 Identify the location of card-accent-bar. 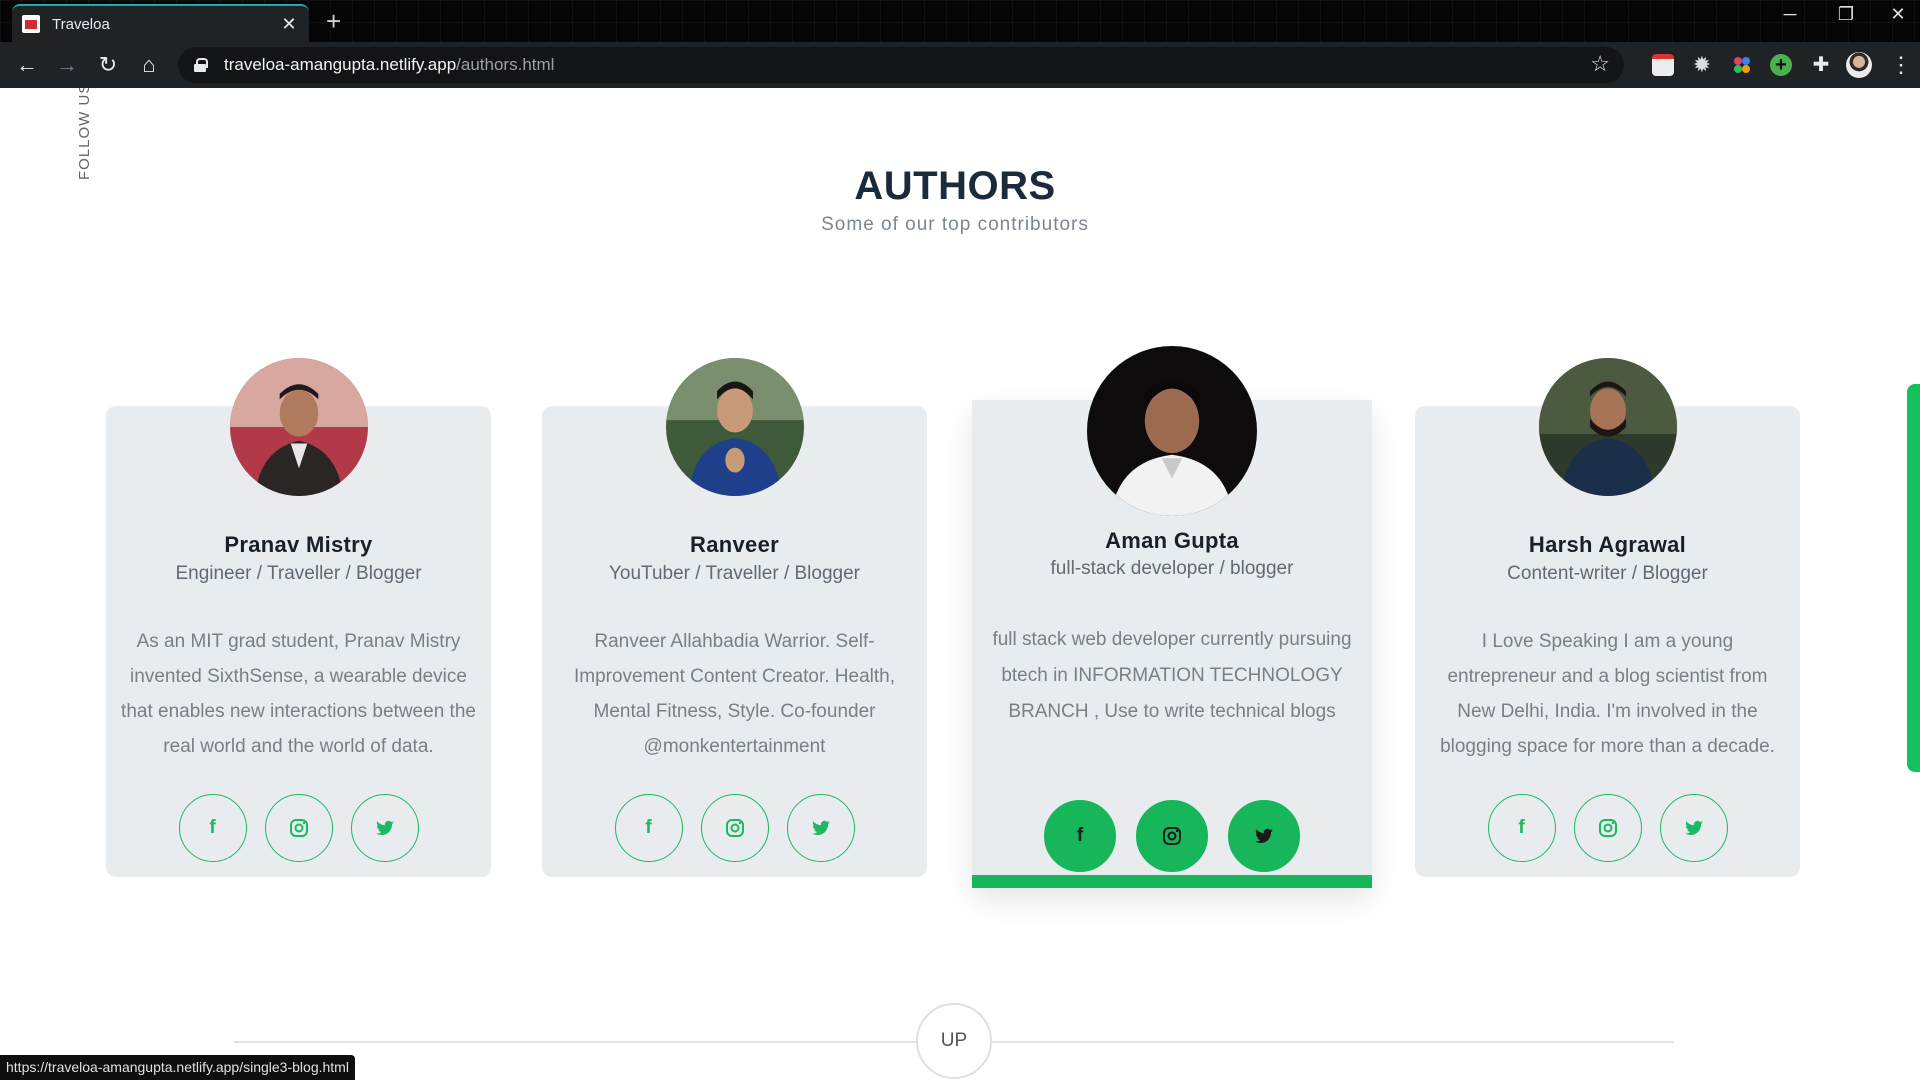
(1172, 881).